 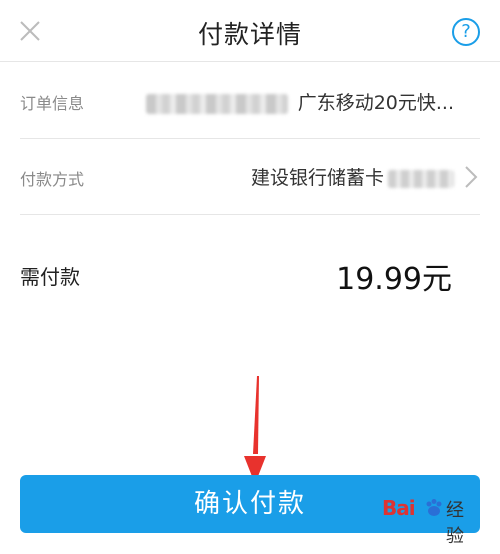 What do you see at coordinates (471, 177) in the screenshot?
I see `chevron-right-icon` at bounding box center [471, 177].